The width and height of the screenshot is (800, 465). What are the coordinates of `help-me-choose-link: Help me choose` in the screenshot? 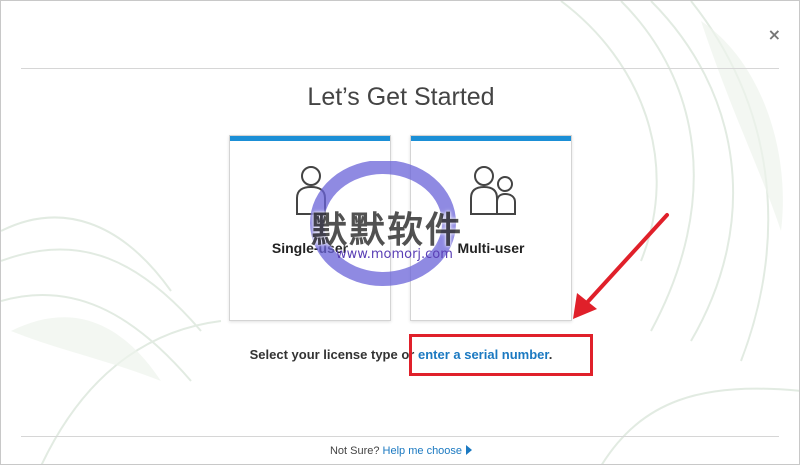 It's located at (428, 451).